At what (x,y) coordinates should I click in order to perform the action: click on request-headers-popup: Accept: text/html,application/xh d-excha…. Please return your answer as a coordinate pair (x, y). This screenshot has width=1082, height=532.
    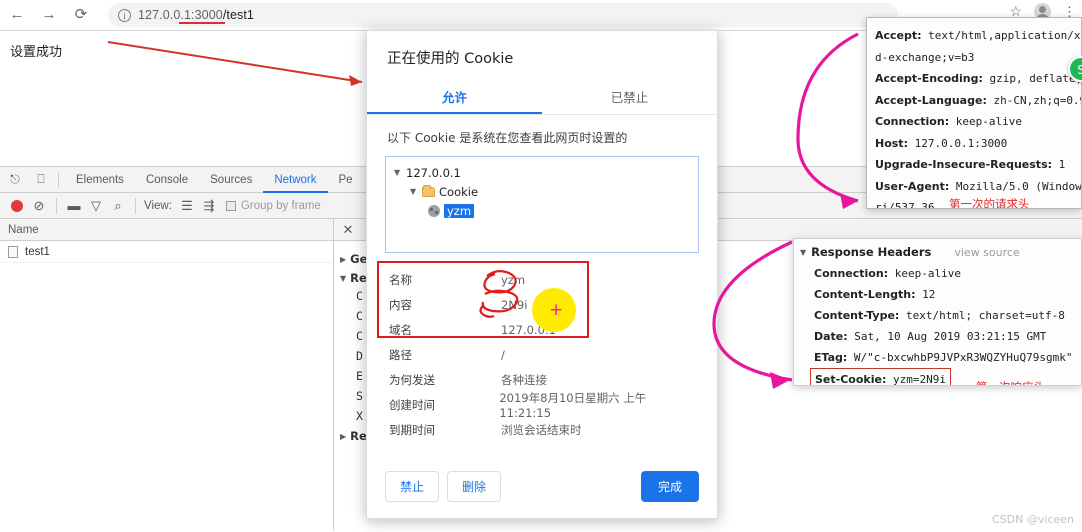
    Looking at the image, I should click on (974, 113).